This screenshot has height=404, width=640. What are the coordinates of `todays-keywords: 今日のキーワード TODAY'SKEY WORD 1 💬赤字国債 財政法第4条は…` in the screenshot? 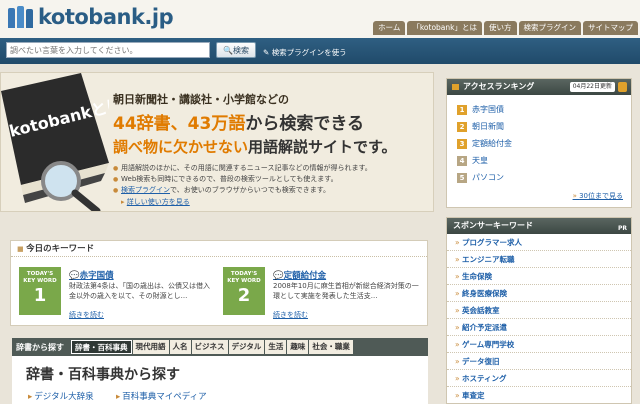 It's located at (219, 283).